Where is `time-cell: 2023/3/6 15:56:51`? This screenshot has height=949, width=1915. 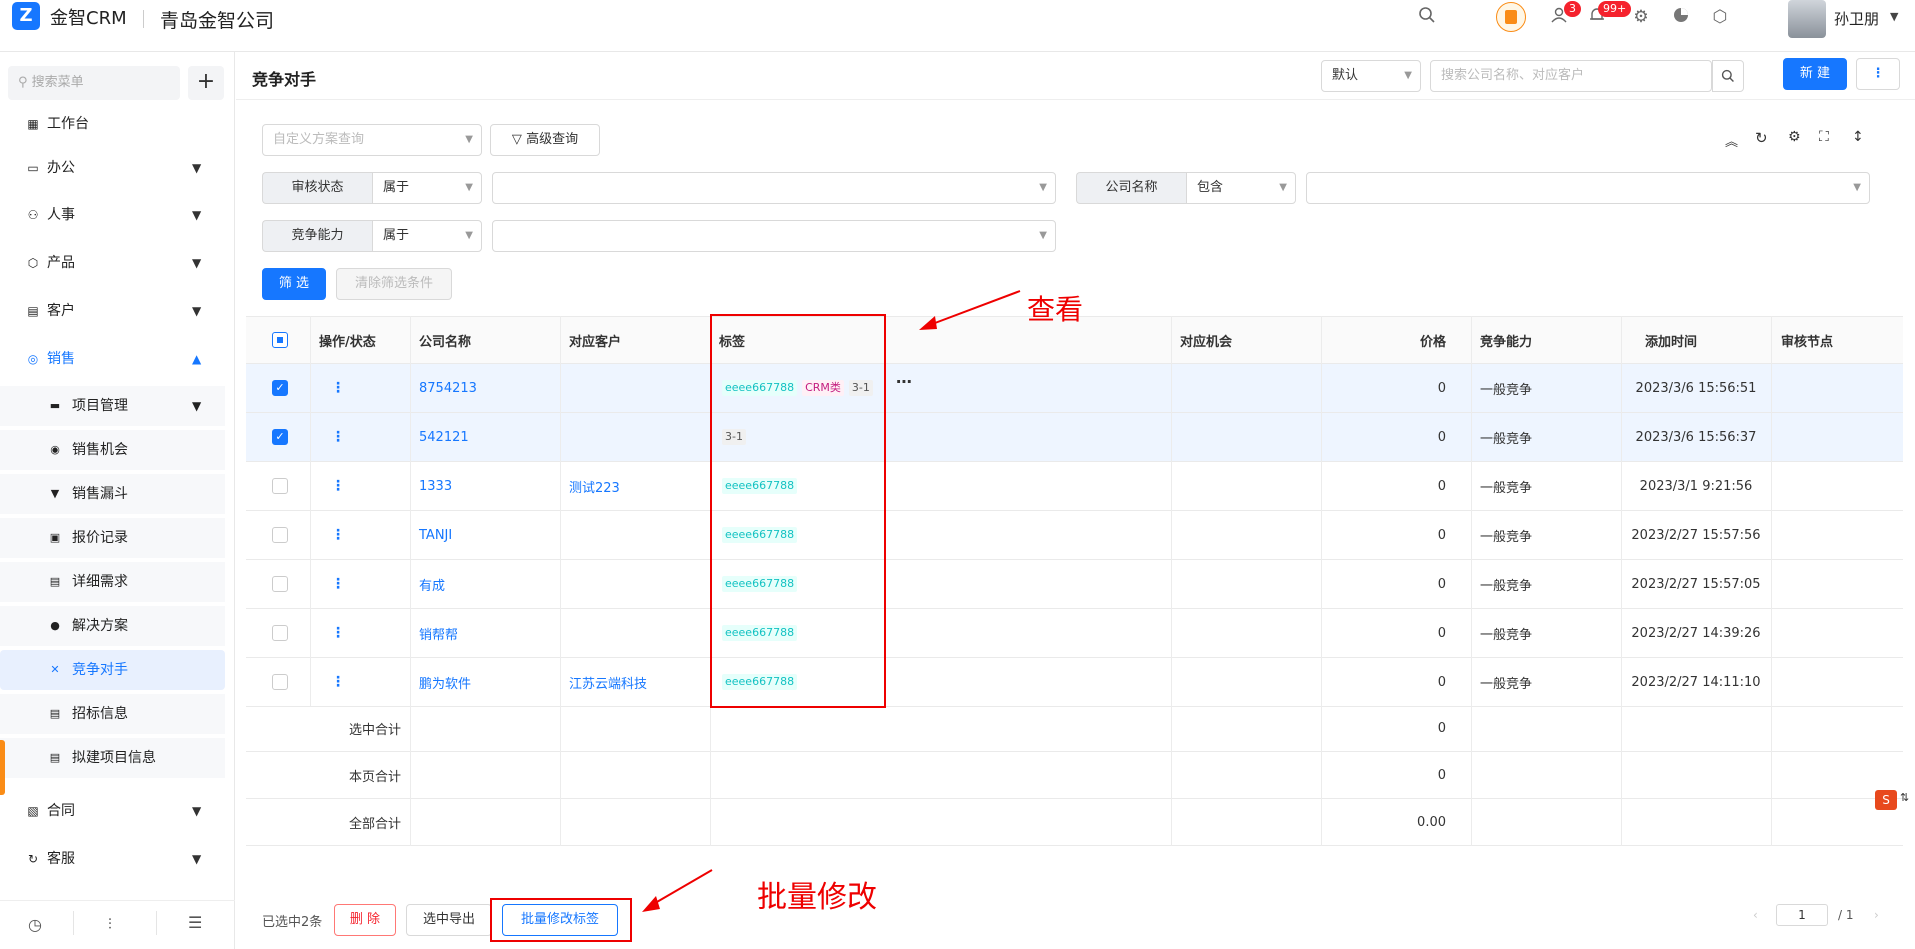
time-cell: 2023/3/6 15:56:51 is located at coordinates (1696, 388).